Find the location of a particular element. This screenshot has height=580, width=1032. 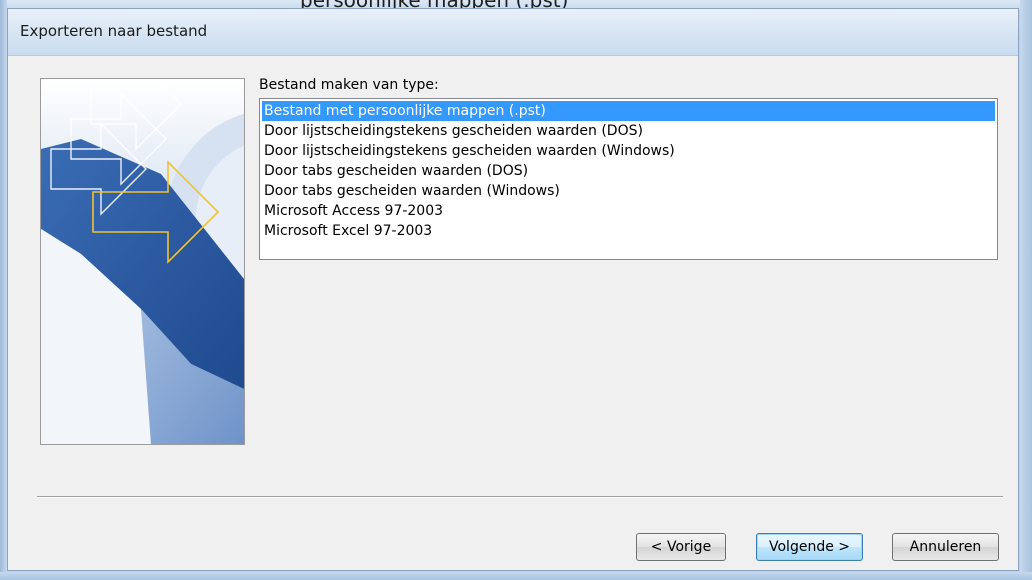

background-window-edge-bottom is located at coordinates (516, 576).